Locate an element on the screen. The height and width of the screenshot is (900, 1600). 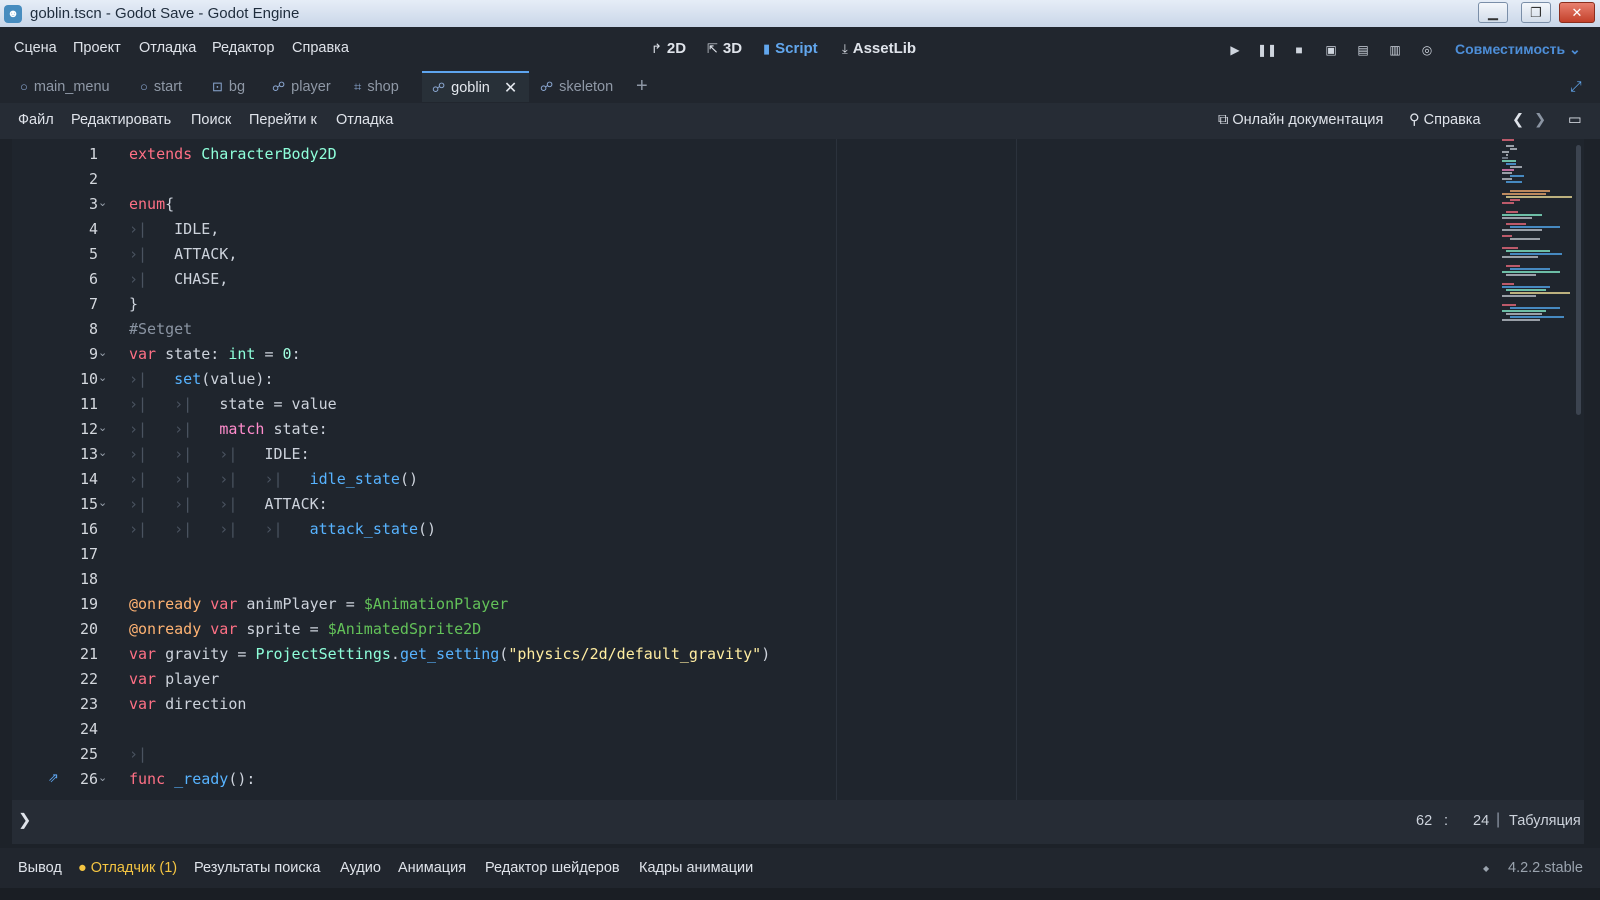
tab-start: ○ start is located at coordinates (161, 86).